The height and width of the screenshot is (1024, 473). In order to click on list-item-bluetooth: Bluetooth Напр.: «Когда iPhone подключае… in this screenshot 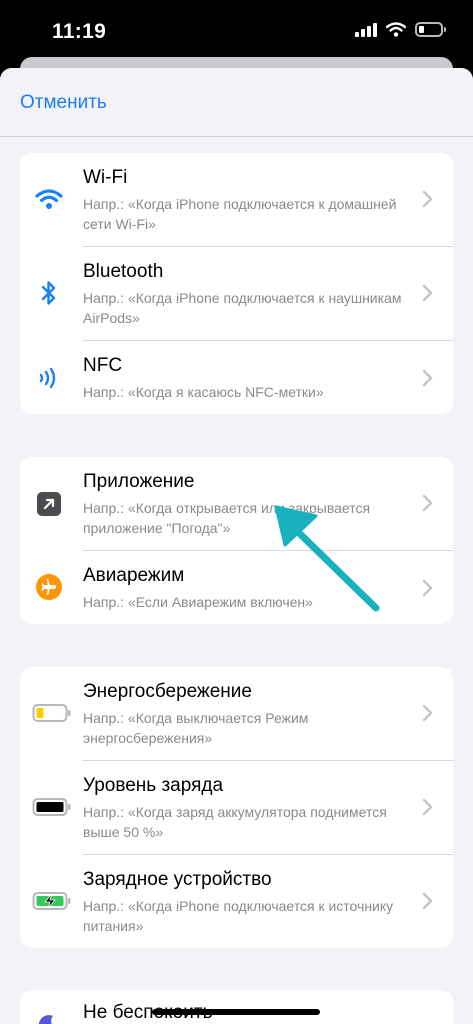, I will do `click(236, 293)`.